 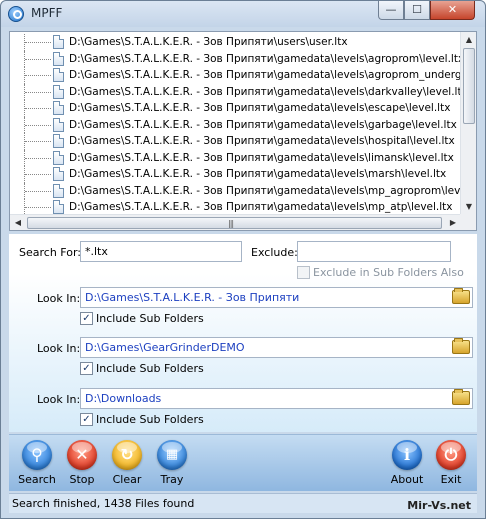 I want to click on tray-button-label: Tray, so click(x=172, y=479).